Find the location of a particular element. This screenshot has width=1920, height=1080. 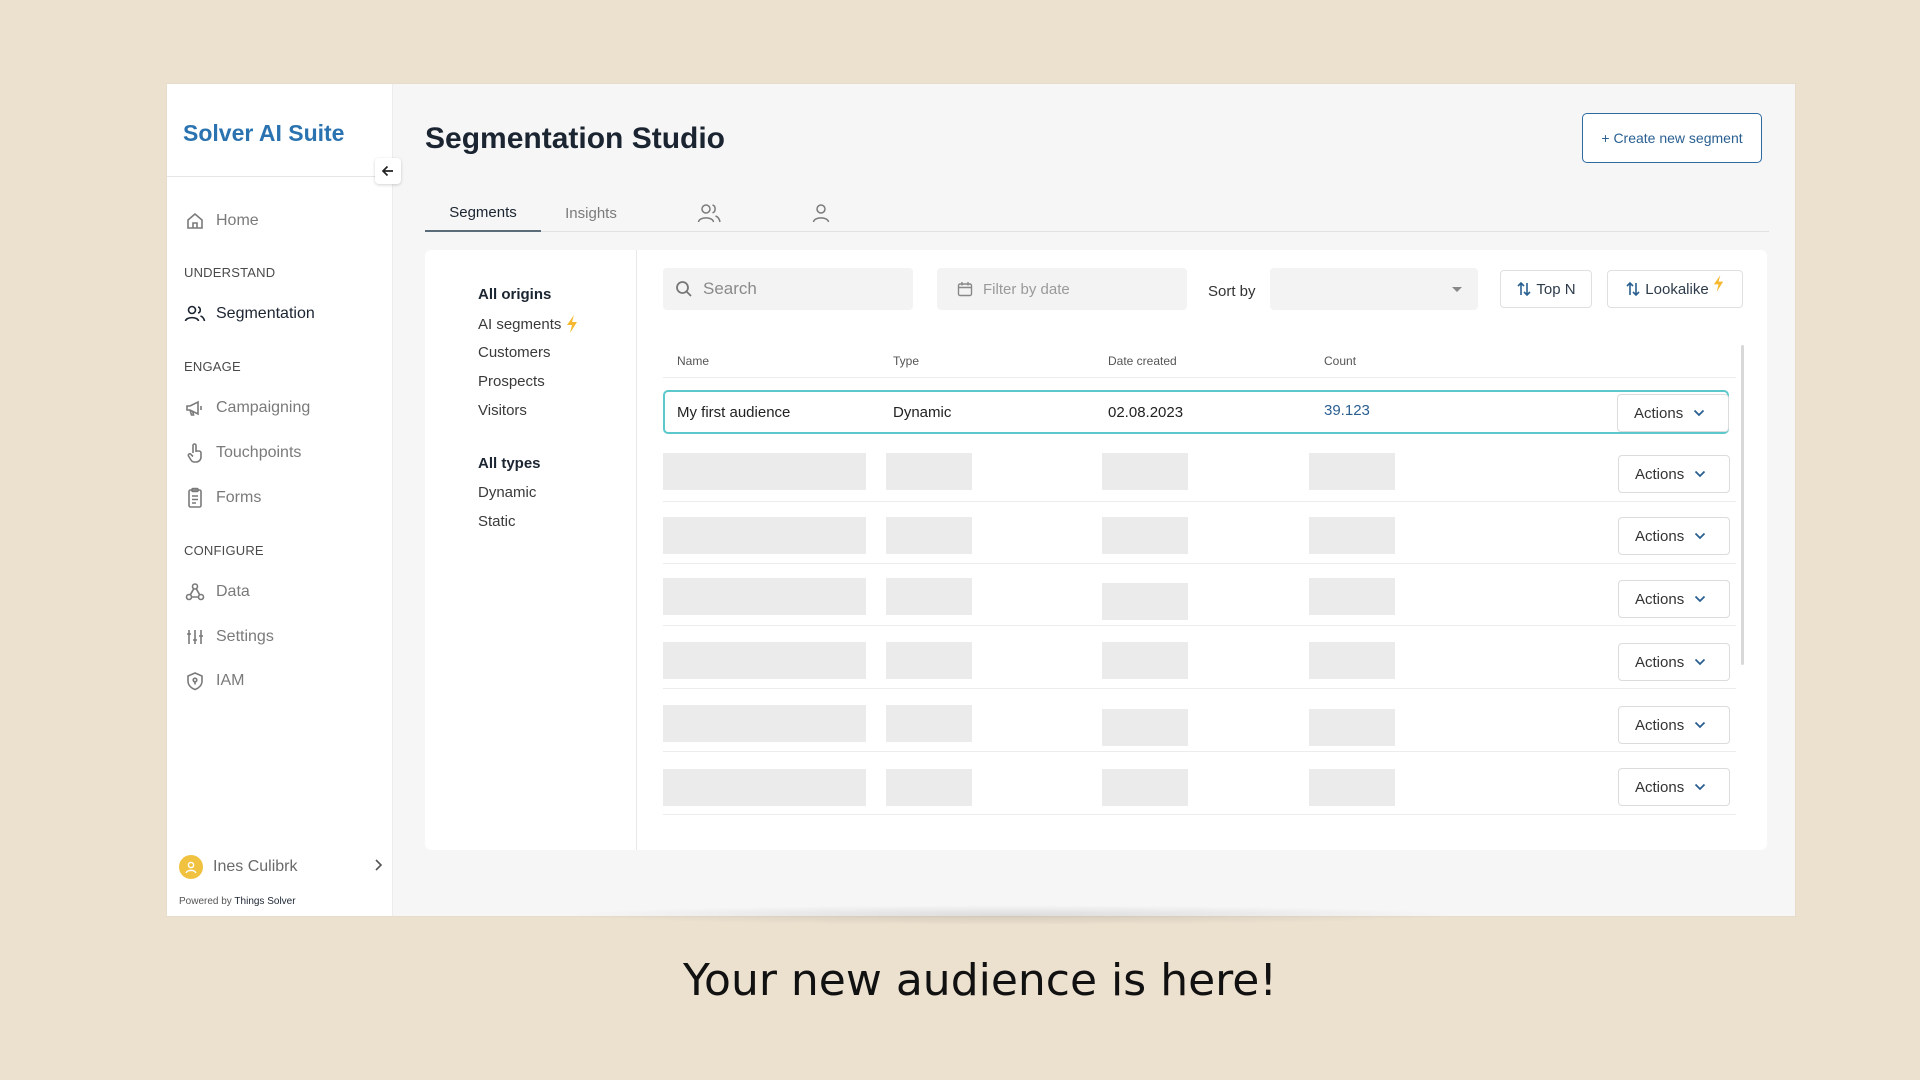

cell-count: 39.123 is located at coordinates (1347, 410).